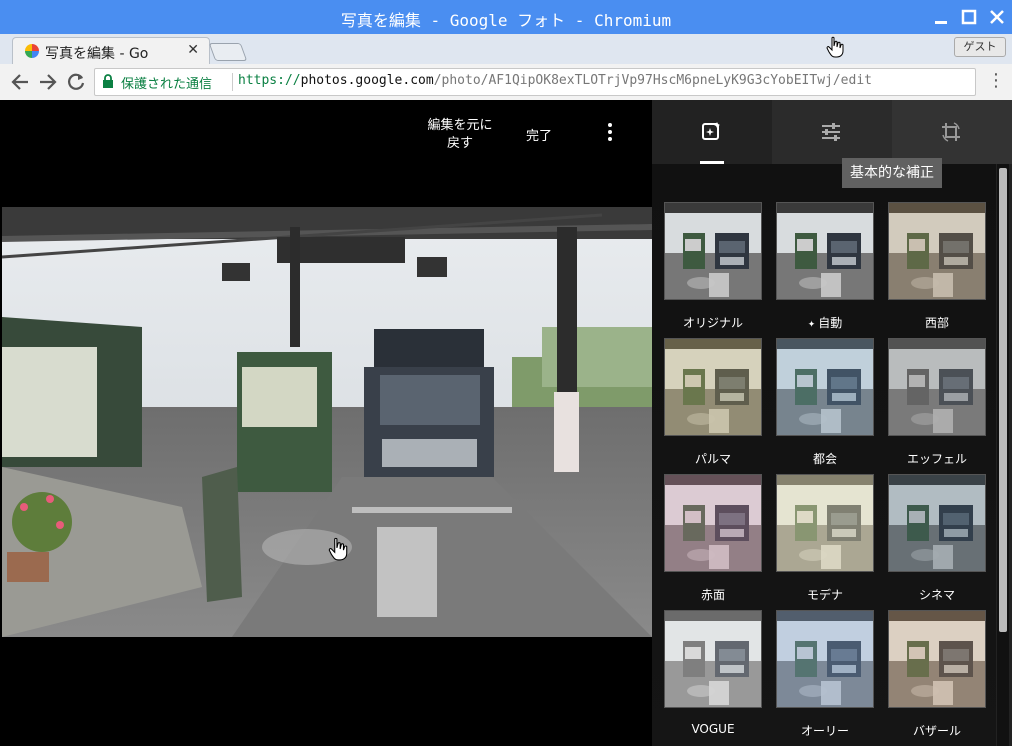 The width and height of the screenshot is (1012, 746). I want to click on filter-tile: 西部, so click(937, 266).